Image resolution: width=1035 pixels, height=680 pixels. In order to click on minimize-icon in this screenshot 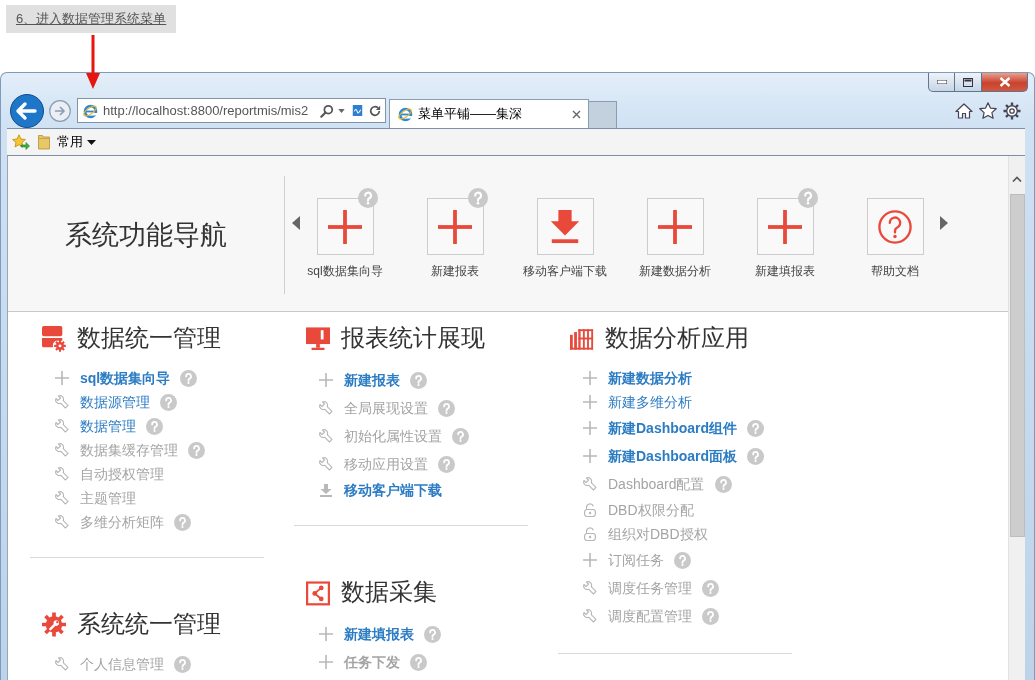, I will do `click(941, 82)`.